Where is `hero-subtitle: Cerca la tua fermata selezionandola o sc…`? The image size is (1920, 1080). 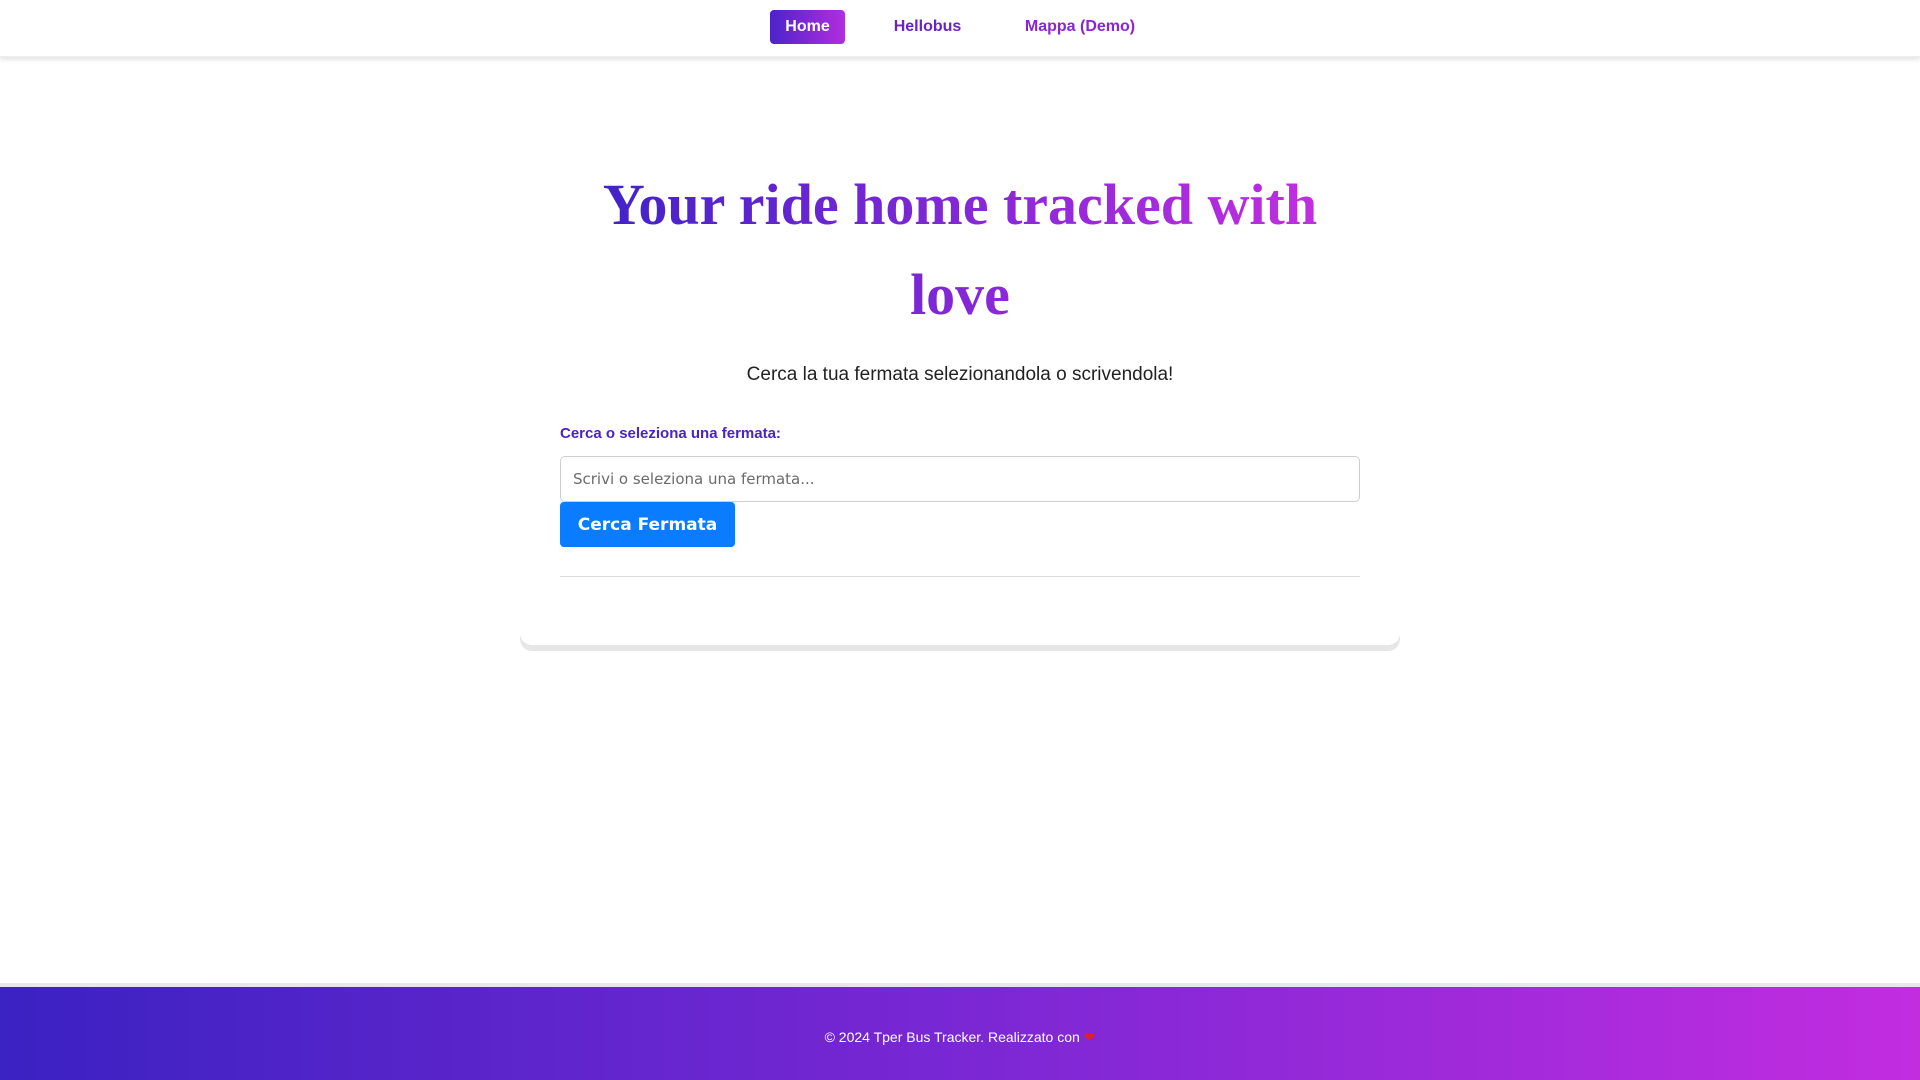 hero-subtitle: Cerca la tua fermata selezionandola o sc… is located at coordinates (960, 374).